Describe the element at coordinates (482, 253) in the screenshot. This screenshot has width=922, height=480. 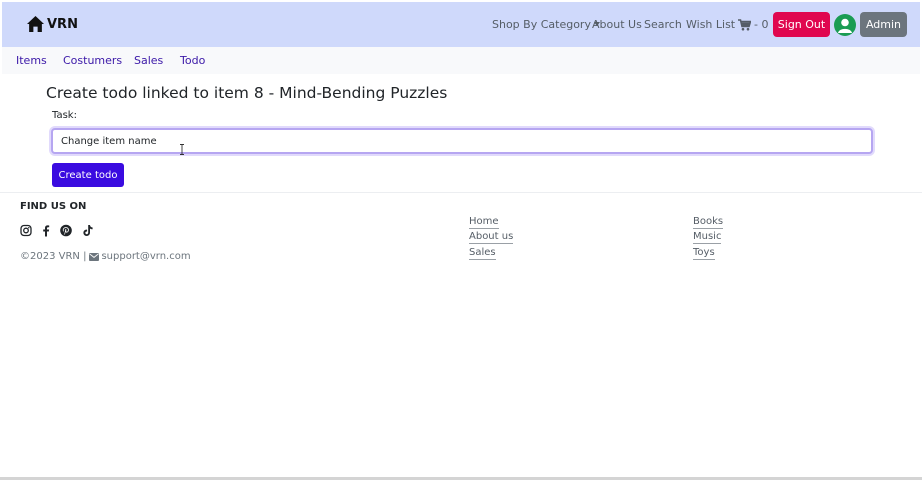
I see `footer-link-sales: Sales` at that location.